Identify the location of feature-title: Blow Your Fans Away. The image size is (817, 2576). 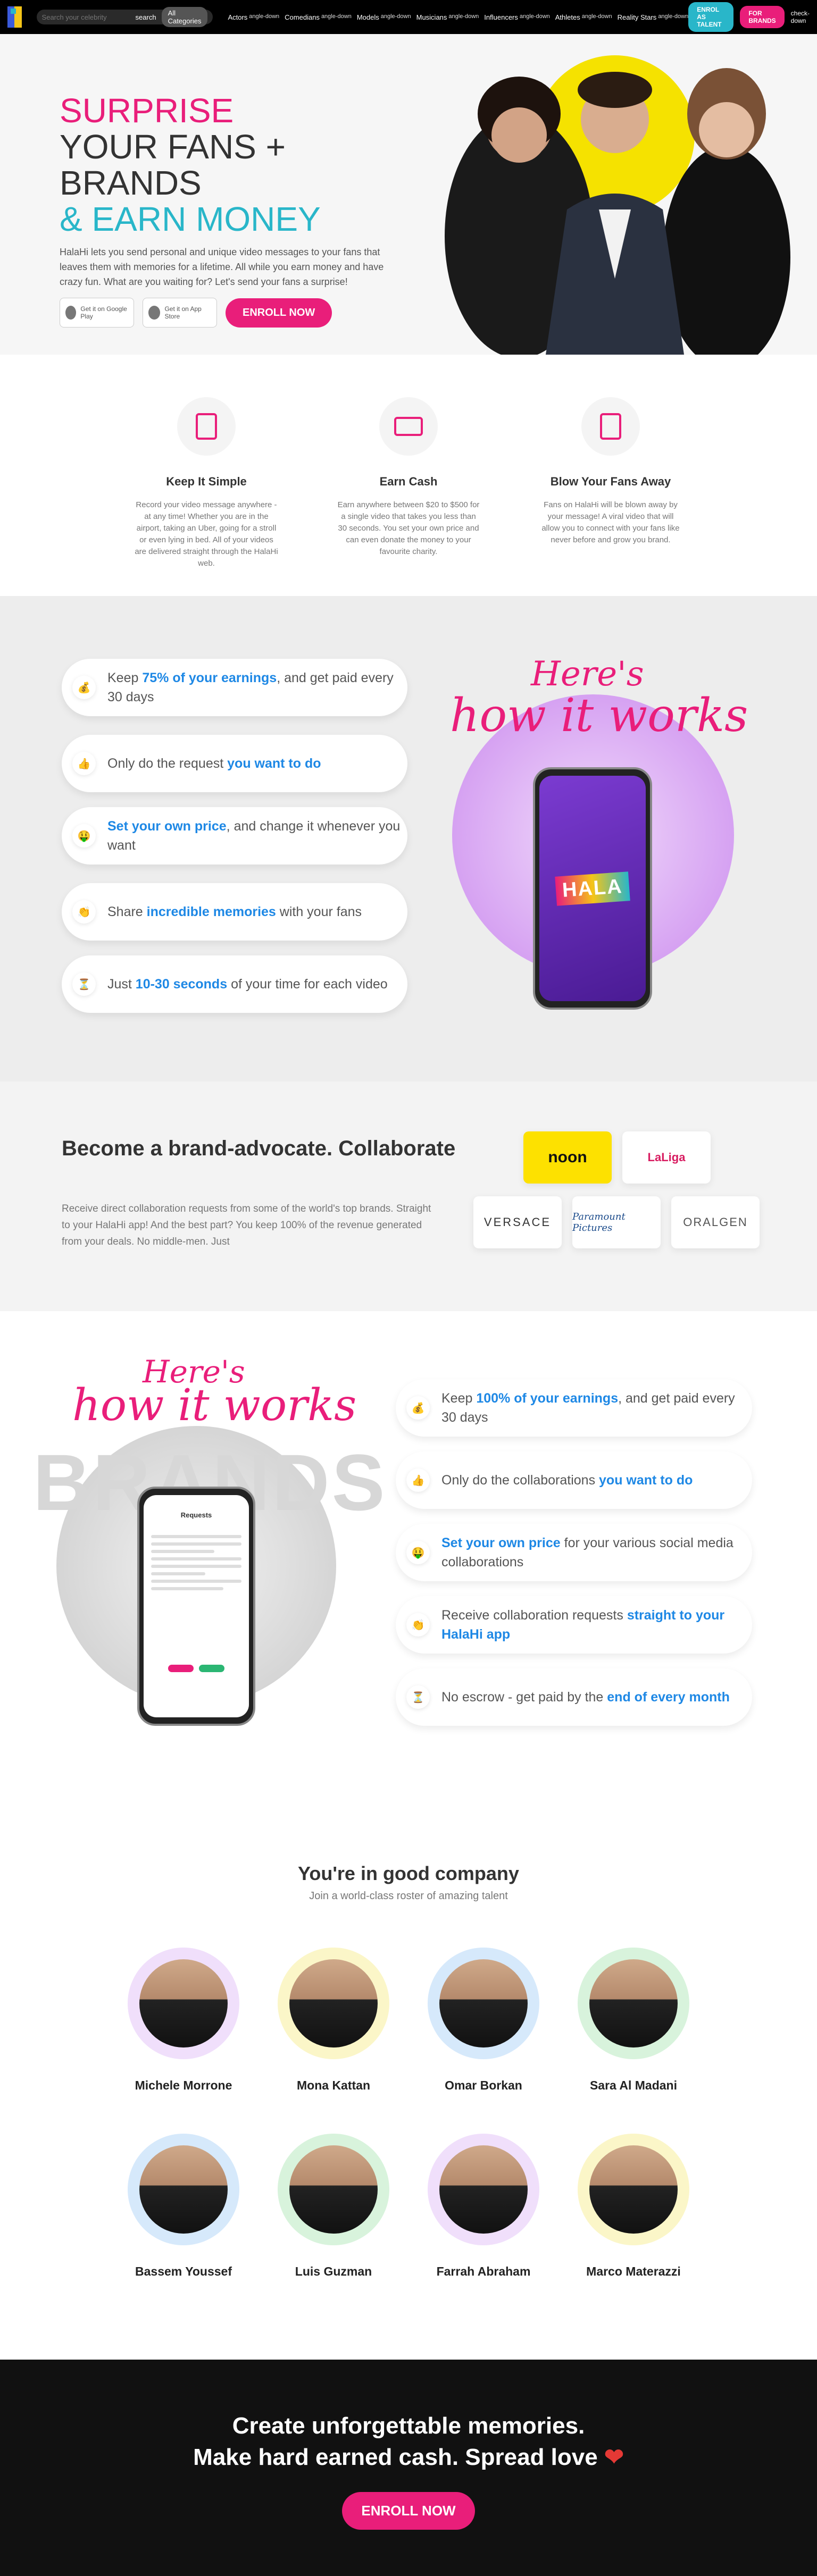
(610, 481).